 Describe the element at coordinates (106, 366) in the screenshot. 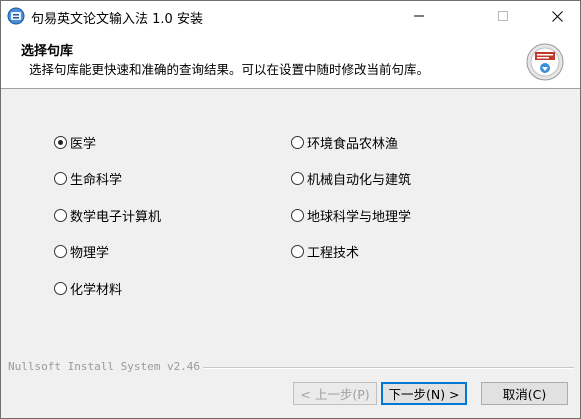

I see `nsis-brand-label: Nullsoft Install System v2.46` at that location.